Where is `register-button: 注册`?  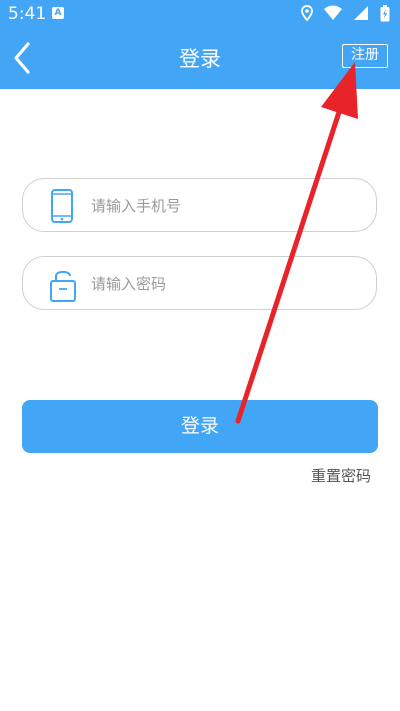
register-button: 注册 is located at coordinates (365, 56).